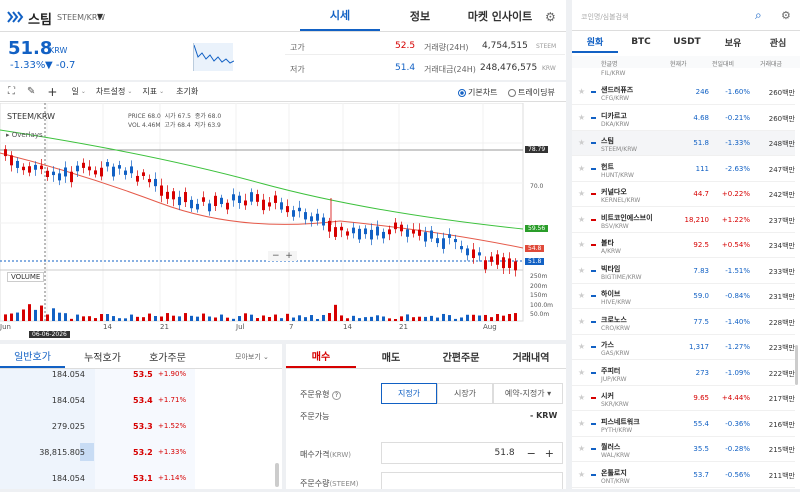  I want to click on gear-icon: ⚙, so click(550, 17).